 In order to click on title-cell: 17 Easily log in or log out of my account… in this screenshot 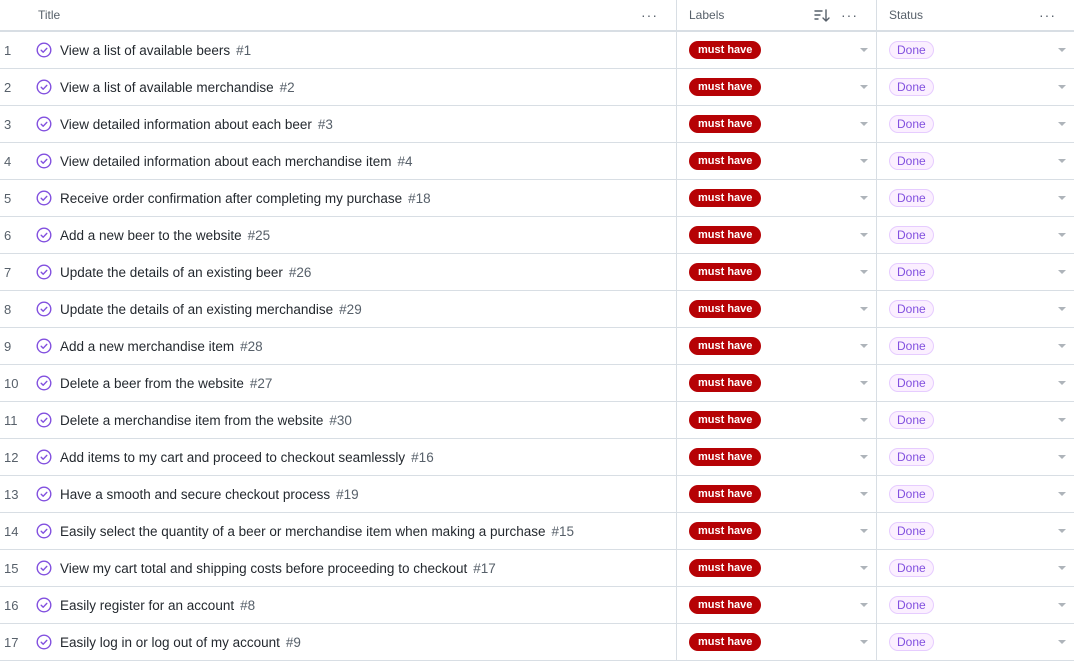, I will do `click(338, 642)`.